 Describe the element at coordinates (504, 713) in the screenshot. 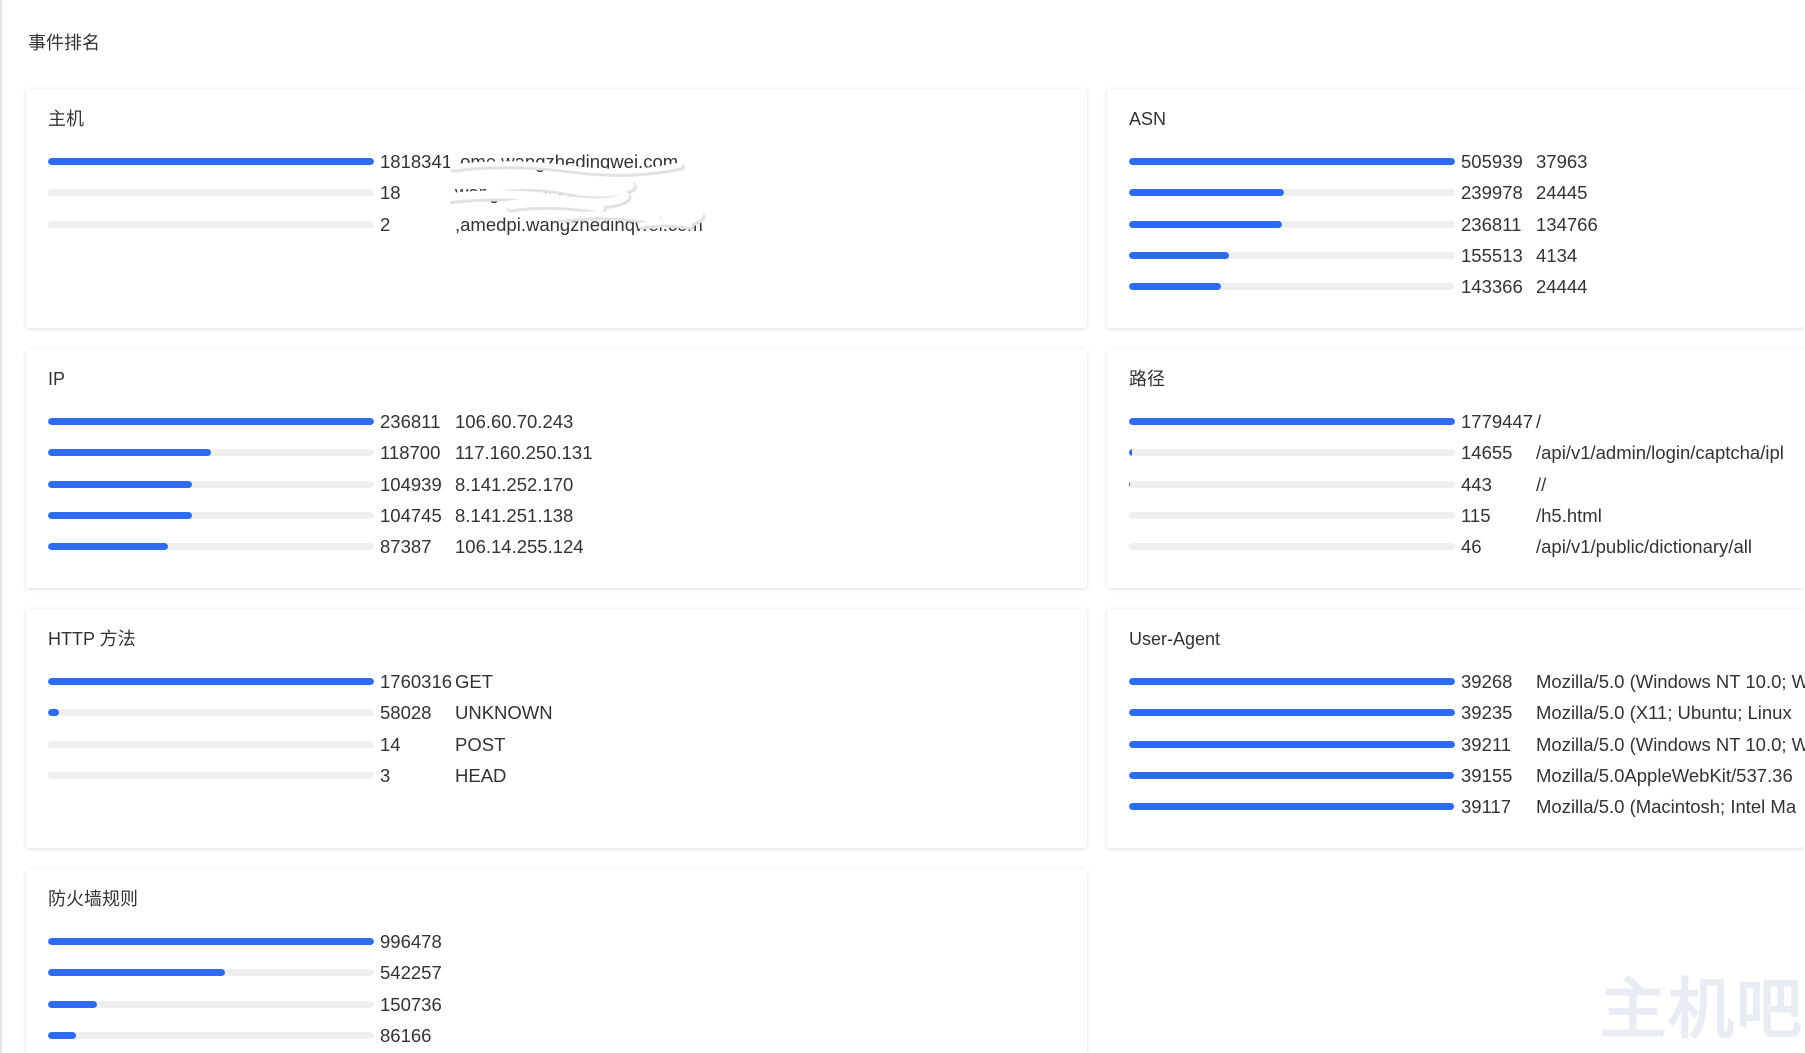

I see `item-label: UNKNOWN` at that location.